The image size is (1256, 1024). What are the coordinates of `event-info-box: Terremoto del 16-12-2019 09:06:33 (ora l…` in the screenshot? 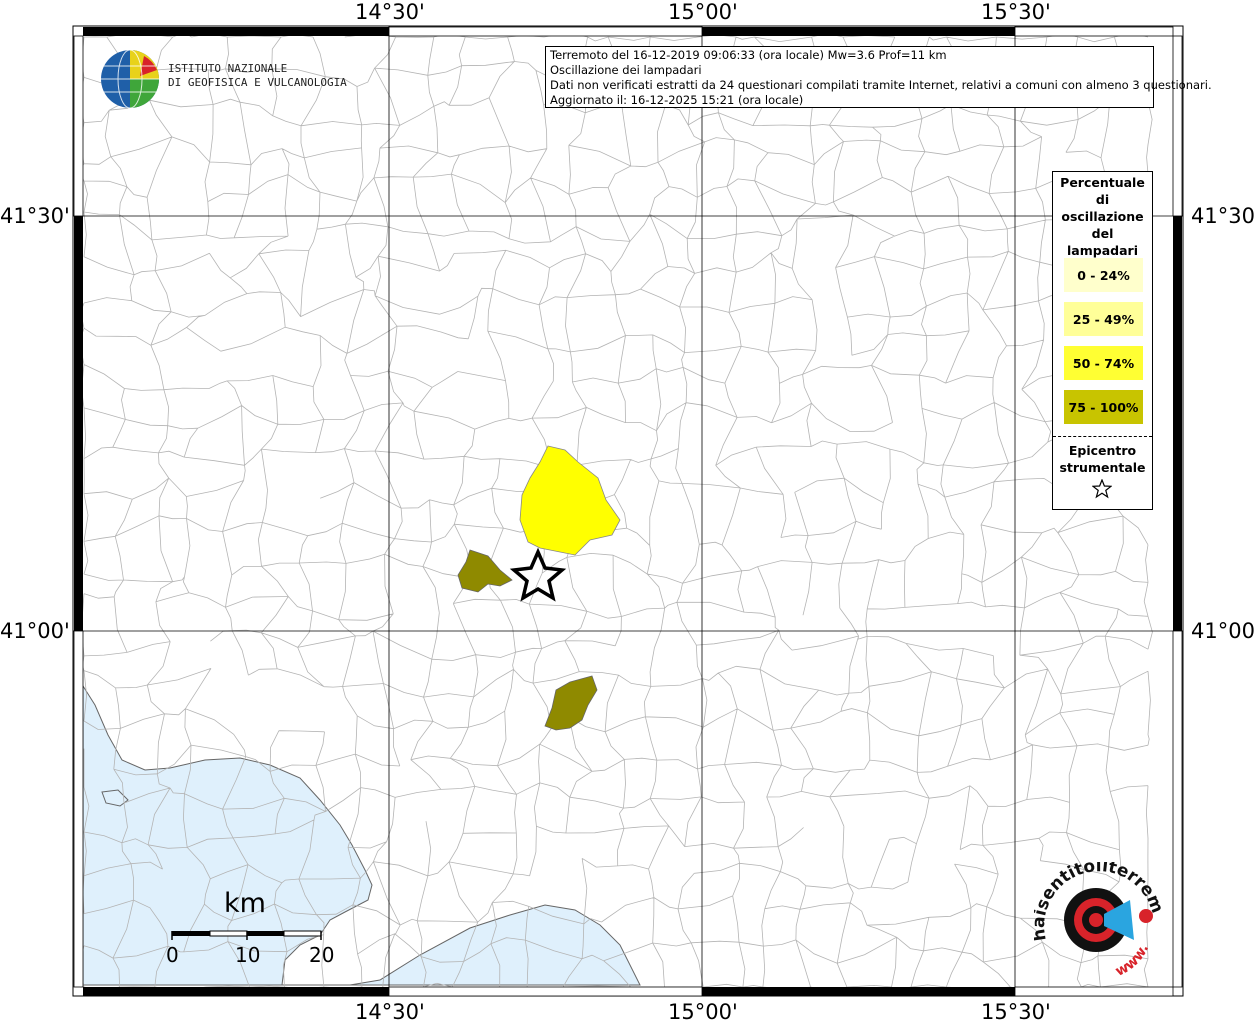 It's located at (878, 77).